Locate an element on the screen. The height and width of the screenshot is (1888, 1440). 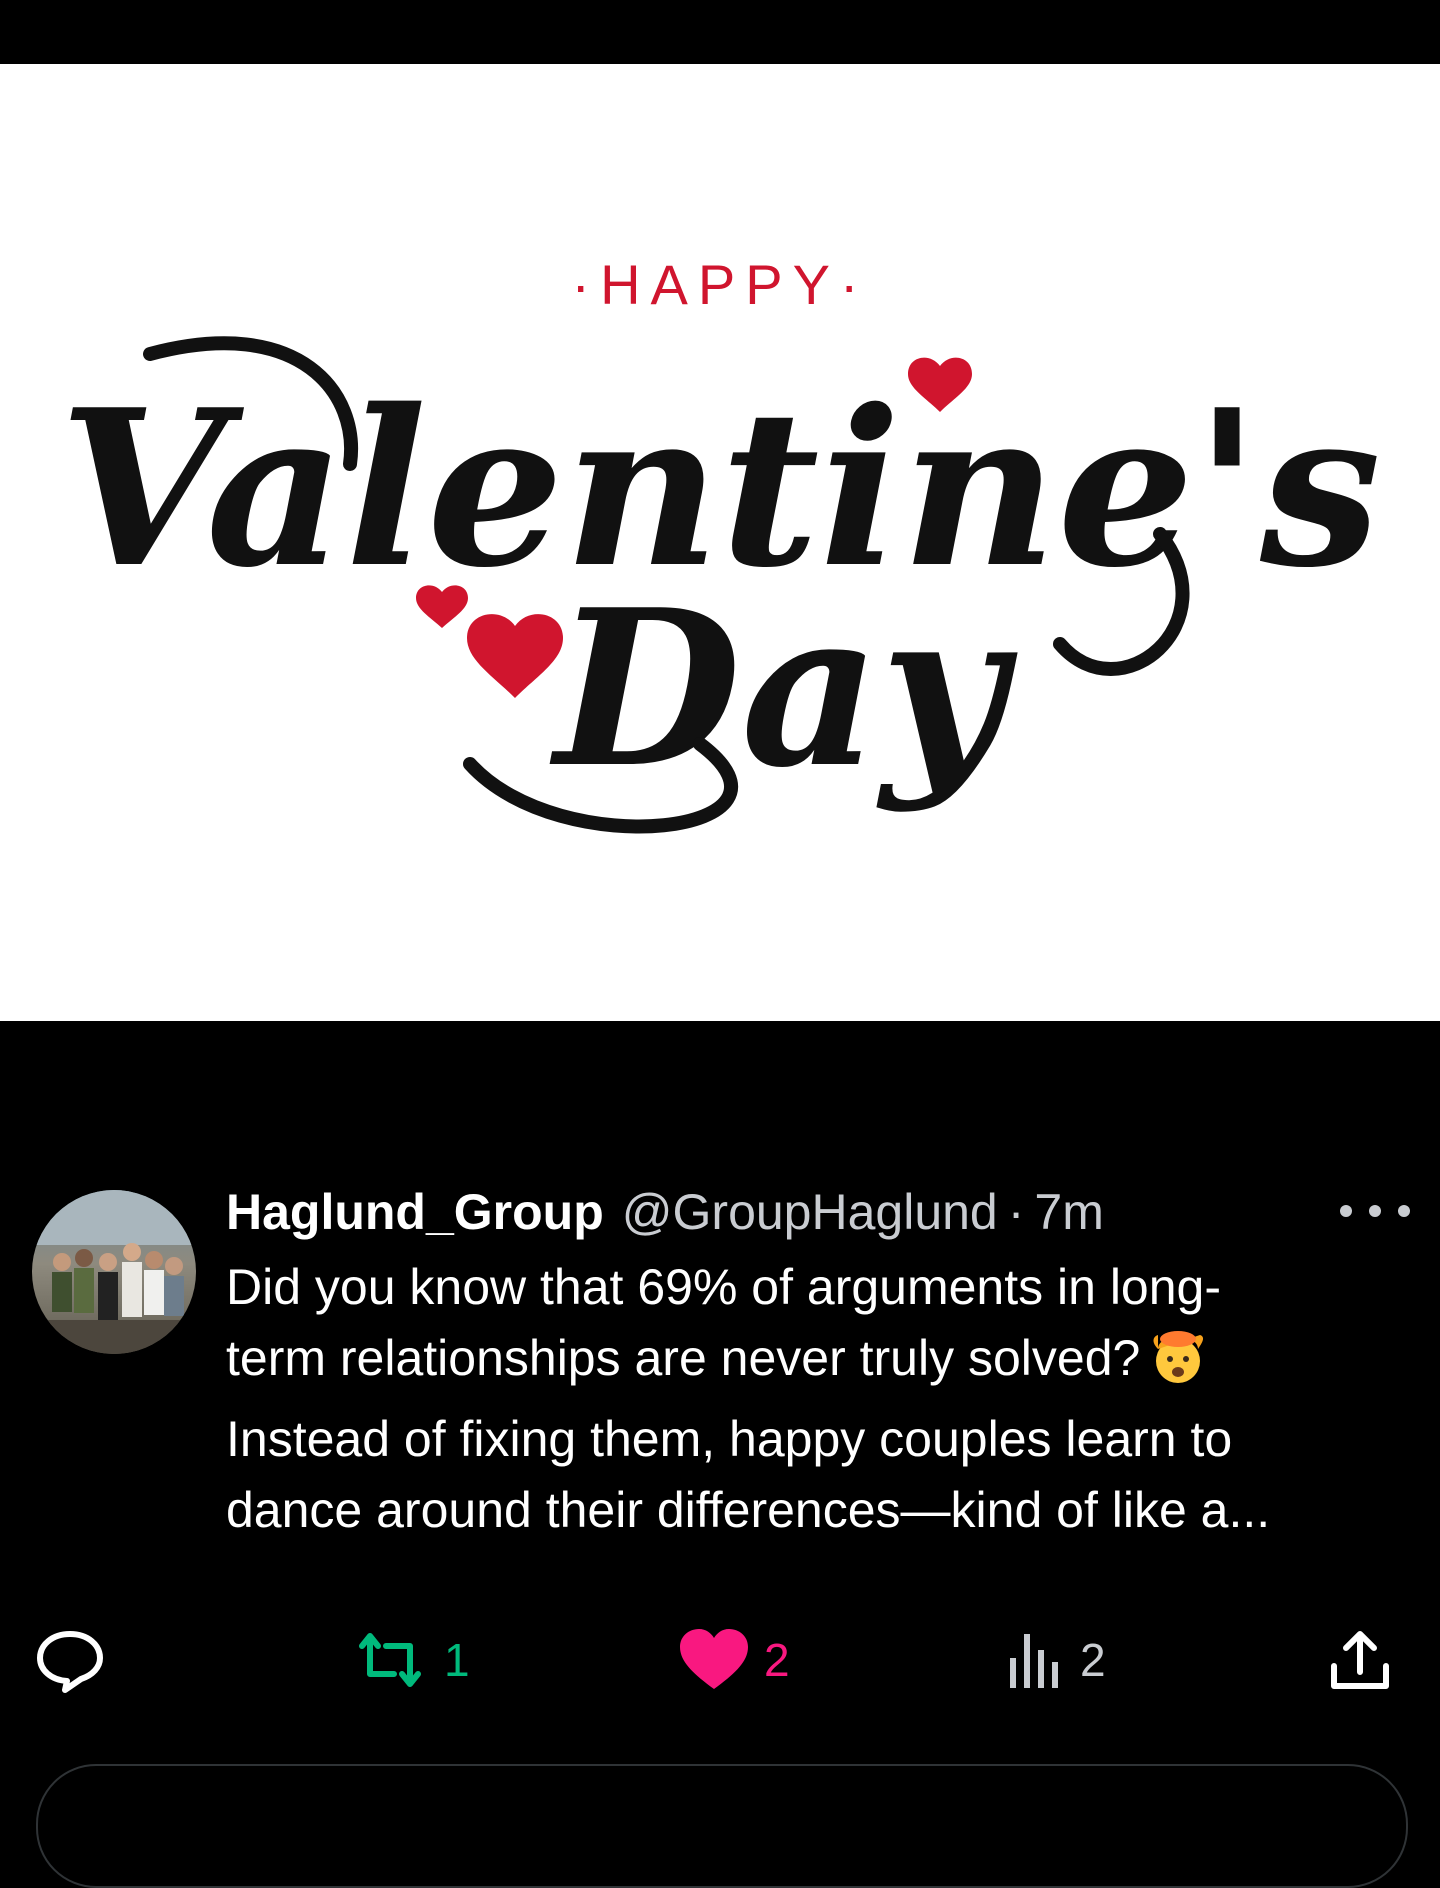
next-card-edge is located at coordinates (722, 1826).